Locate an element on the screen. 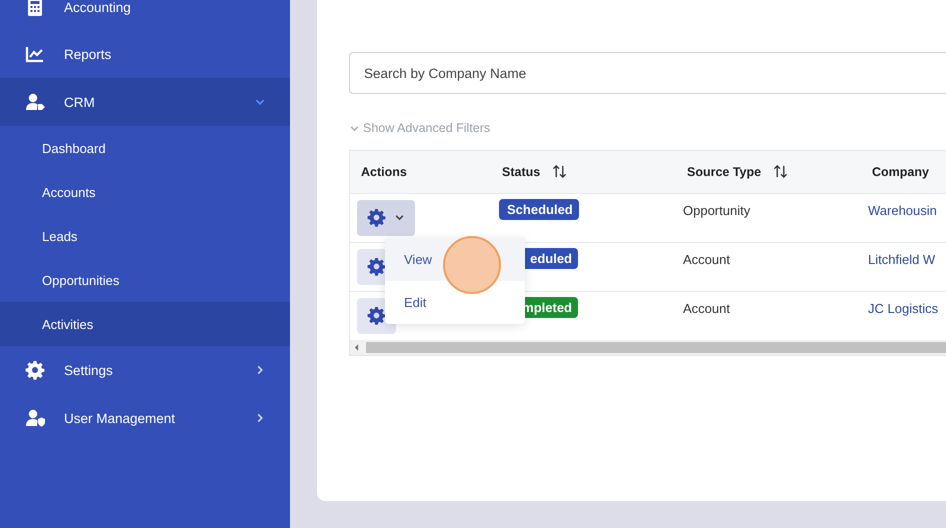 The height and width of the screenshot is (528, 946). nav-subitem: Activities is located at coordinates (145, 324).